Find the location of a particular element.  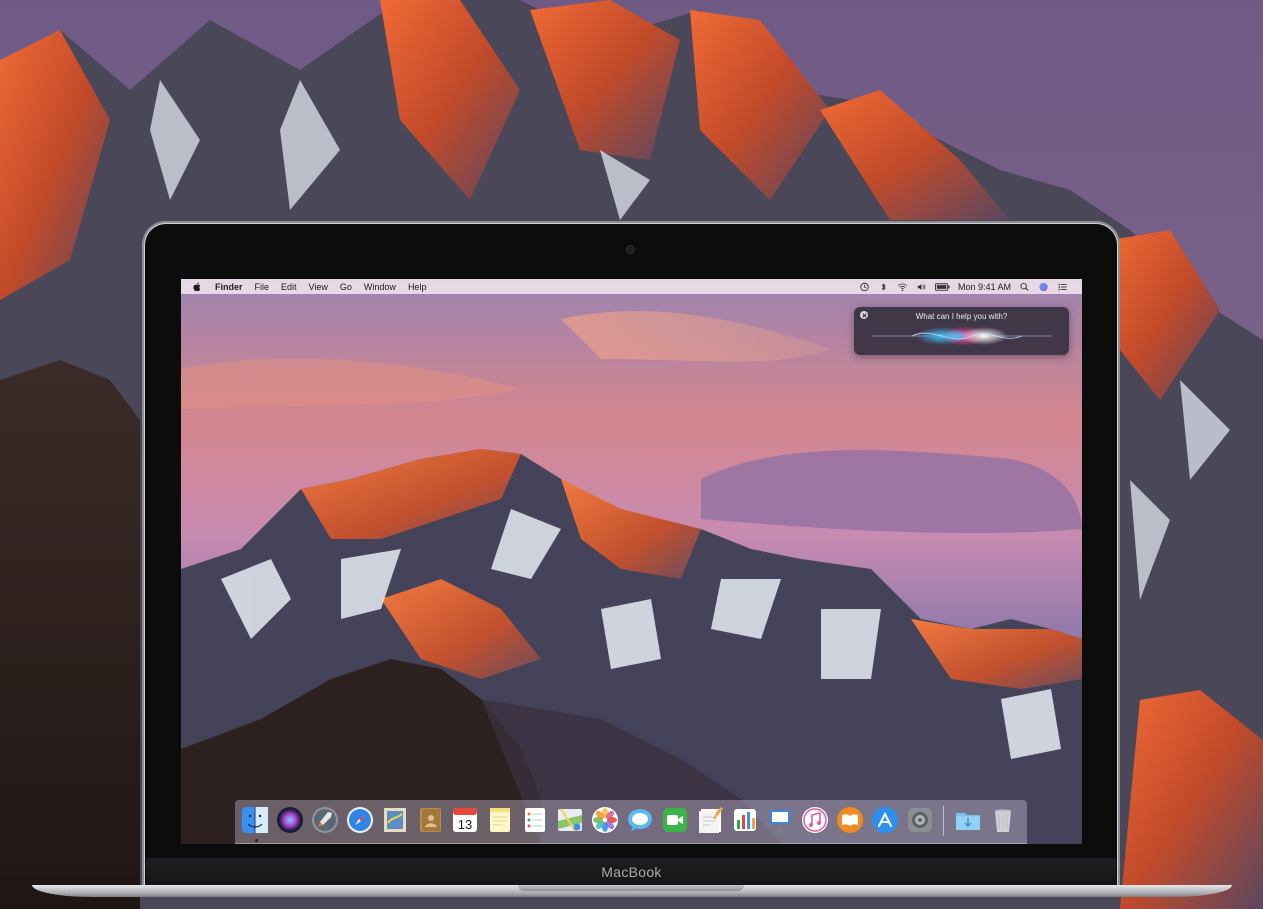

battery-icon is located at coordinates (942, 287).